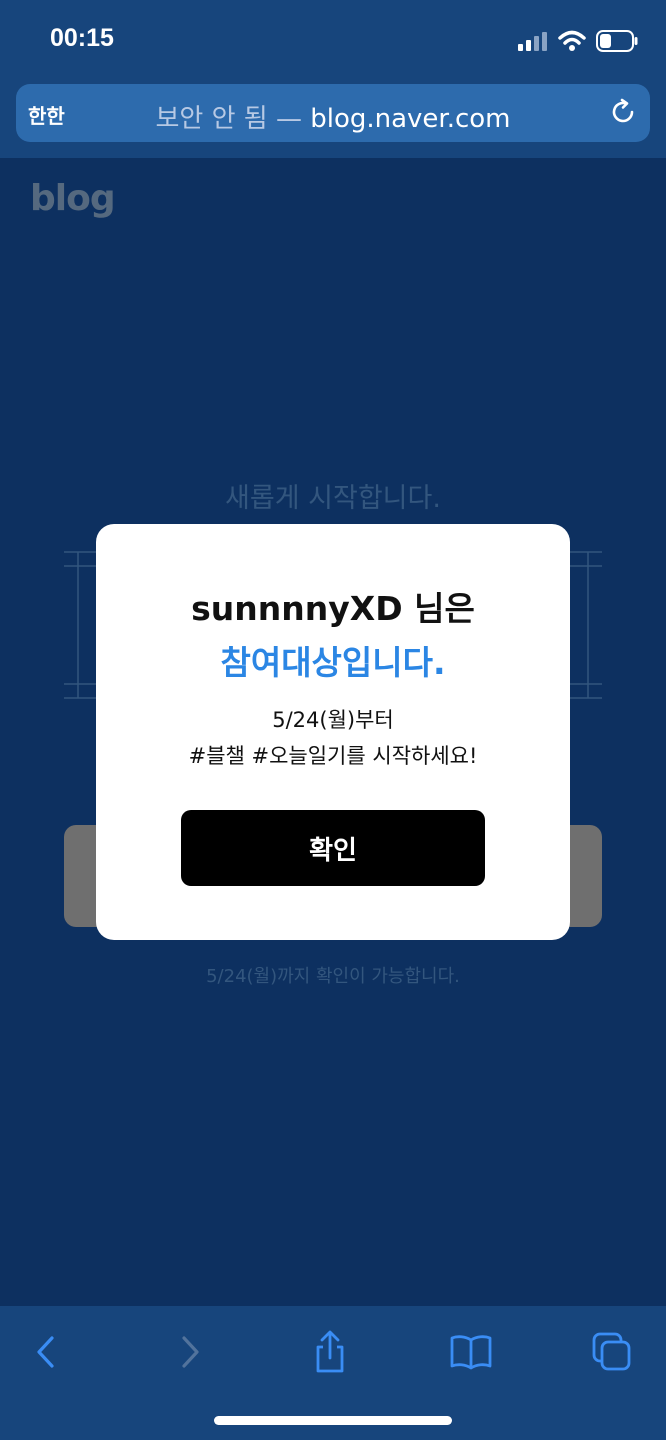  What do you see at coordinates (572, 40) in the screenshot?
I see `wifi-icon` at bounding box center [572, 40].